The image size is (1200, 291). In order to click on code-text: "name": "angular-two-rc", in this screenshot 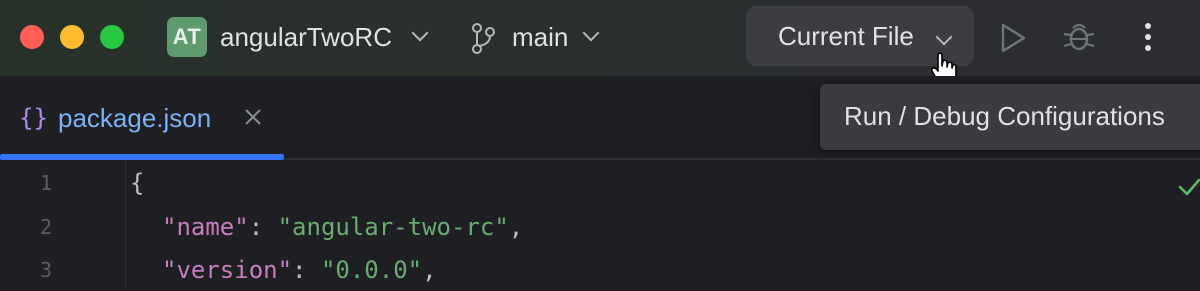, I will do `click(342, 227)`.